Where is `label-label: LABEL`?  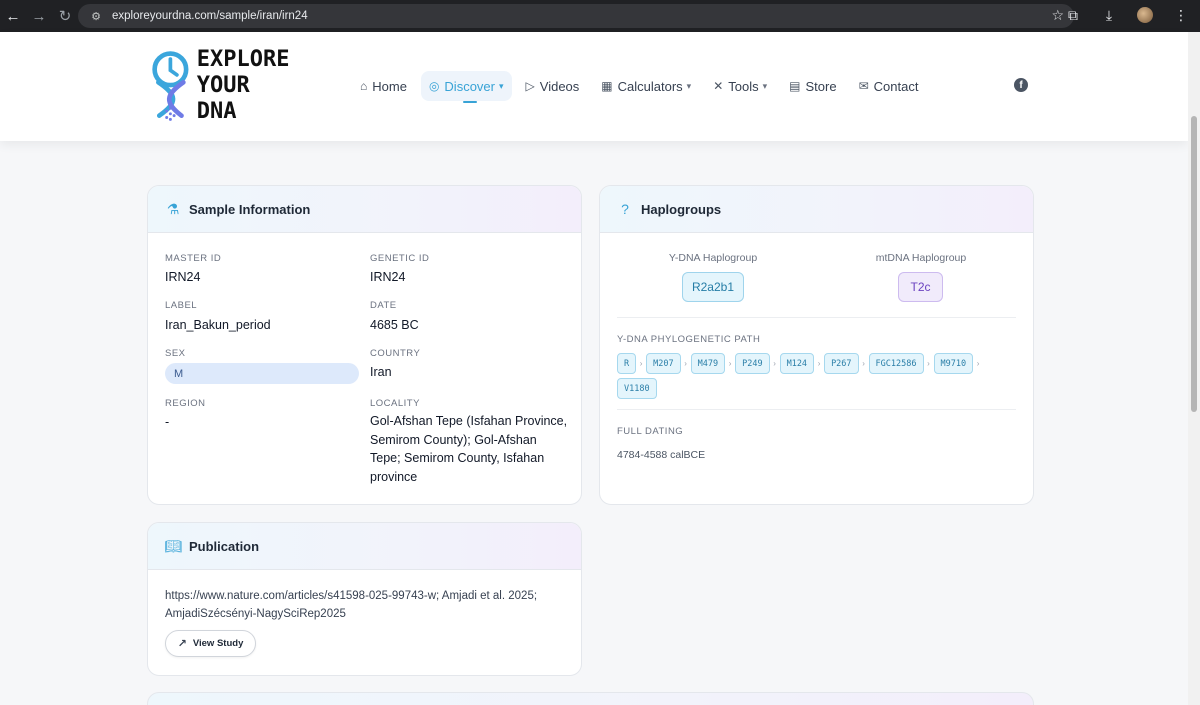 label-label: LABEL is located at coordinates (181, 305).